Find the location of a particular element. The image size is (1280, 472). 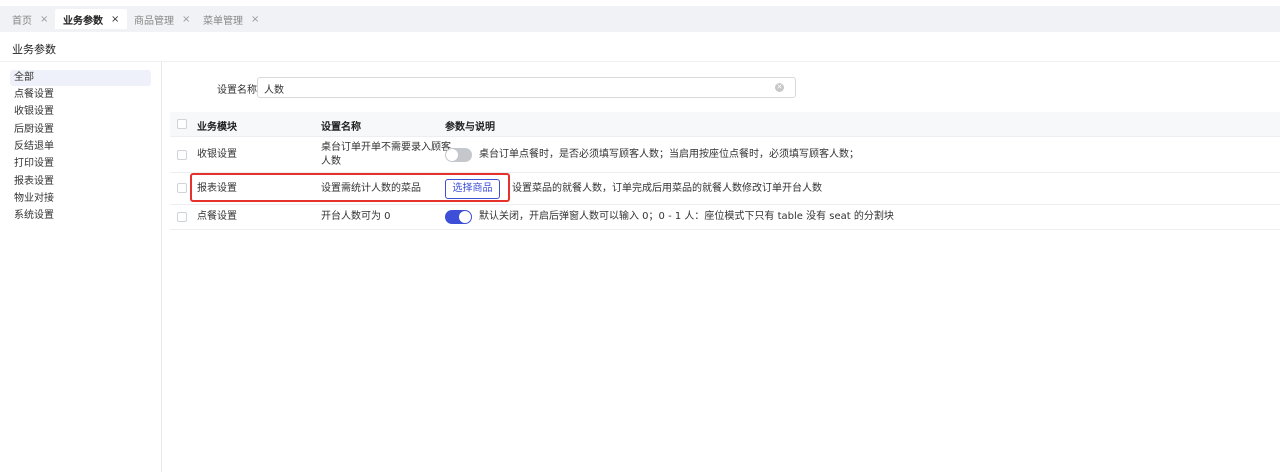

setting-name-line: 桌台订单开单不需要录入顾客 is located at coordinates (386, 147).